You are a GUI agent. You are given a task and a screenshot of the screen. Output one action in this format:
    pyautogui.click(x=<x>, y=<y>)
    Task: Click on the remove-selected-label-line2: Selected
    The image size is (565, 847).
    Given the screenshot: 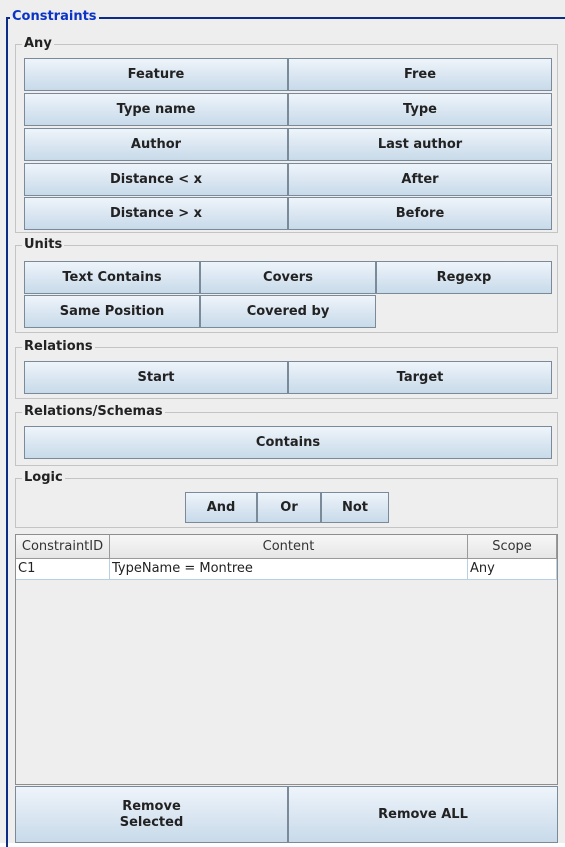 What is the action you would take?
    pyautogui.click(x=151, y=822)
    